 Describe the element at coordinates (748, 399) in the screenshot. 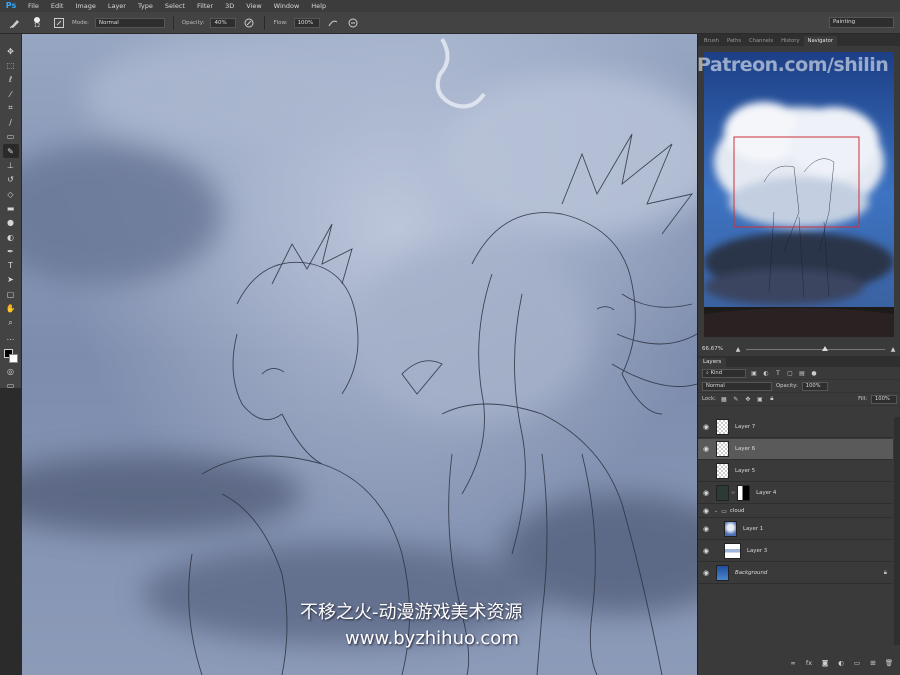

I see `lock-position-icon: ✥` at that location.